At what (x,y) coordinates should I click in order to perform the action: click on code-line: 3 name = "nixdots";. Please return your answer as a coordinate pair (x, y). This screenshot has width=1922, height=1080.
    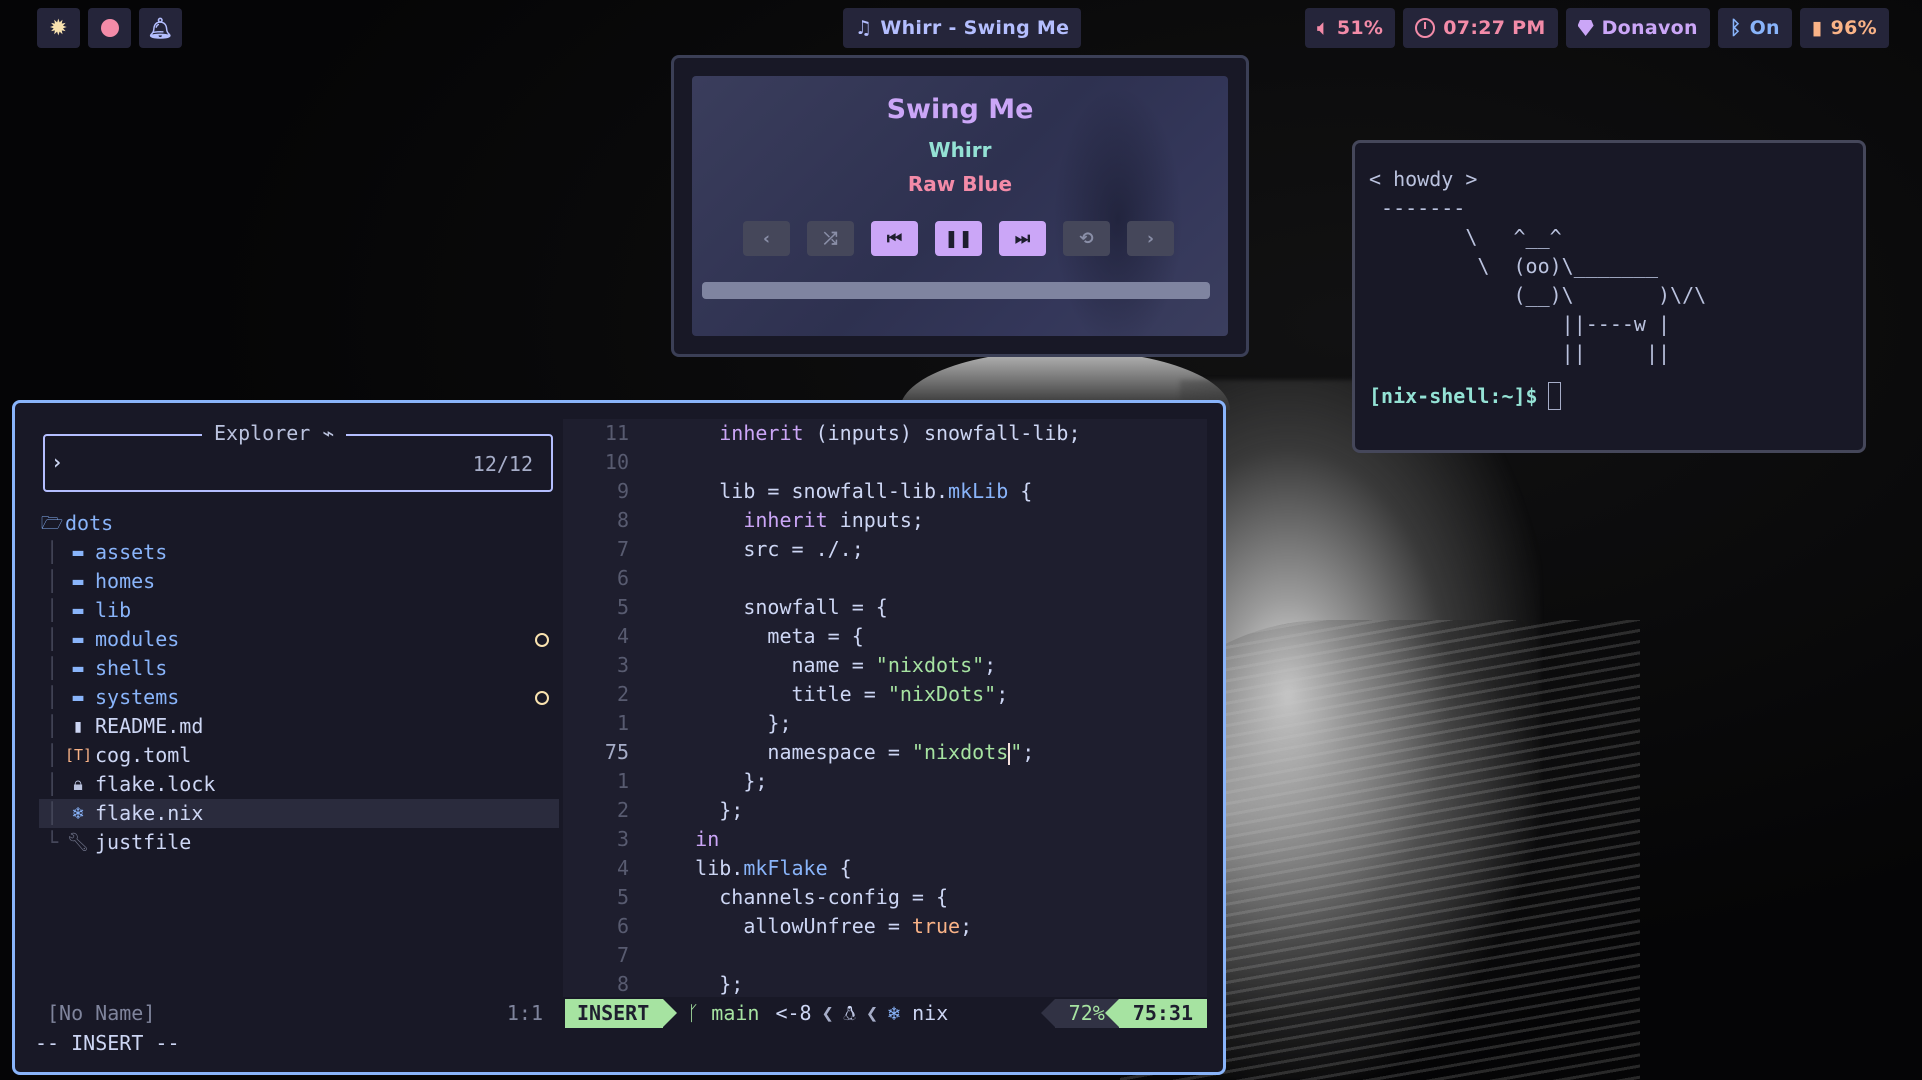
    Looking at the image, I should click on (885, 665).